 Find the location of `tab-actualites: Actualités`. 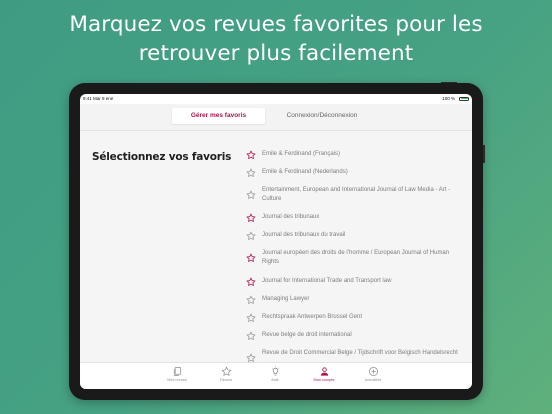

tab-actualites: Actualités is located at coordinates (373, 374).